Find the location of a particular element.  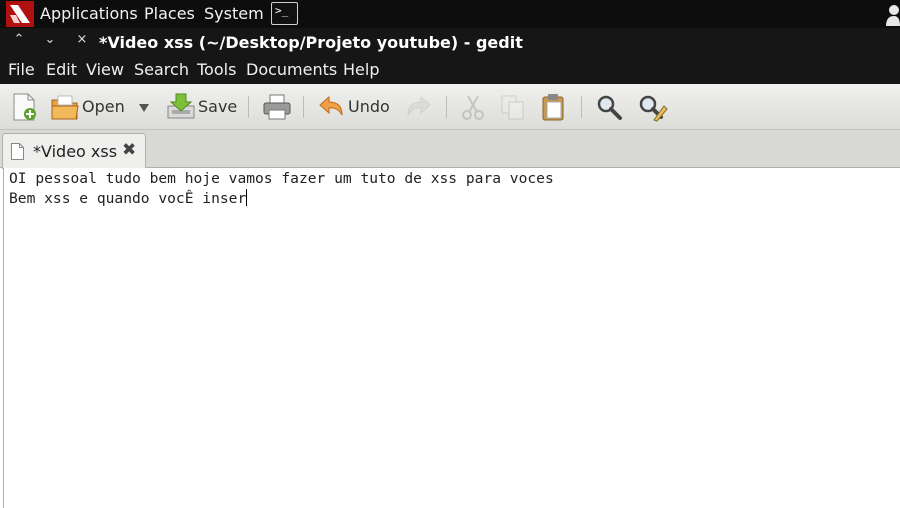

menu-file: File is located at coordinates (21, 69).